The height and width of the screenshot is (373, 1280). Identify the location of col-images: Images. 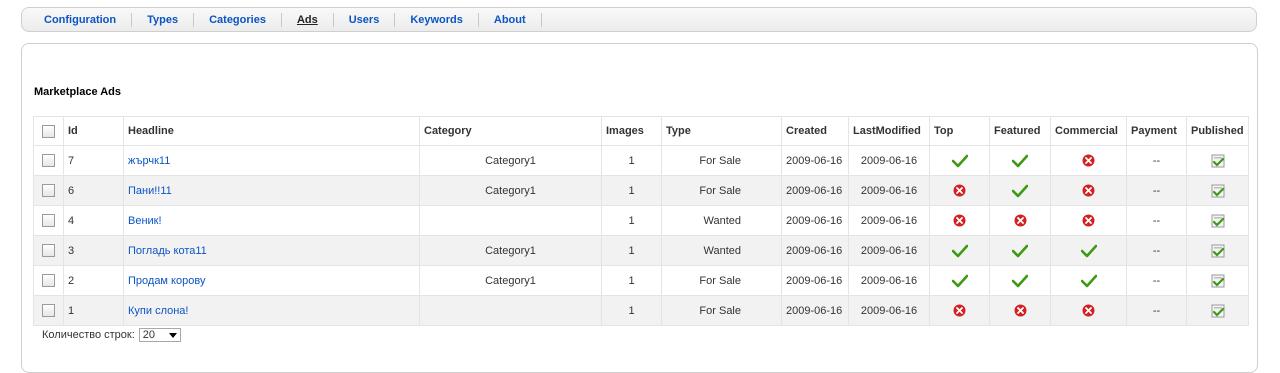
(631, 131).